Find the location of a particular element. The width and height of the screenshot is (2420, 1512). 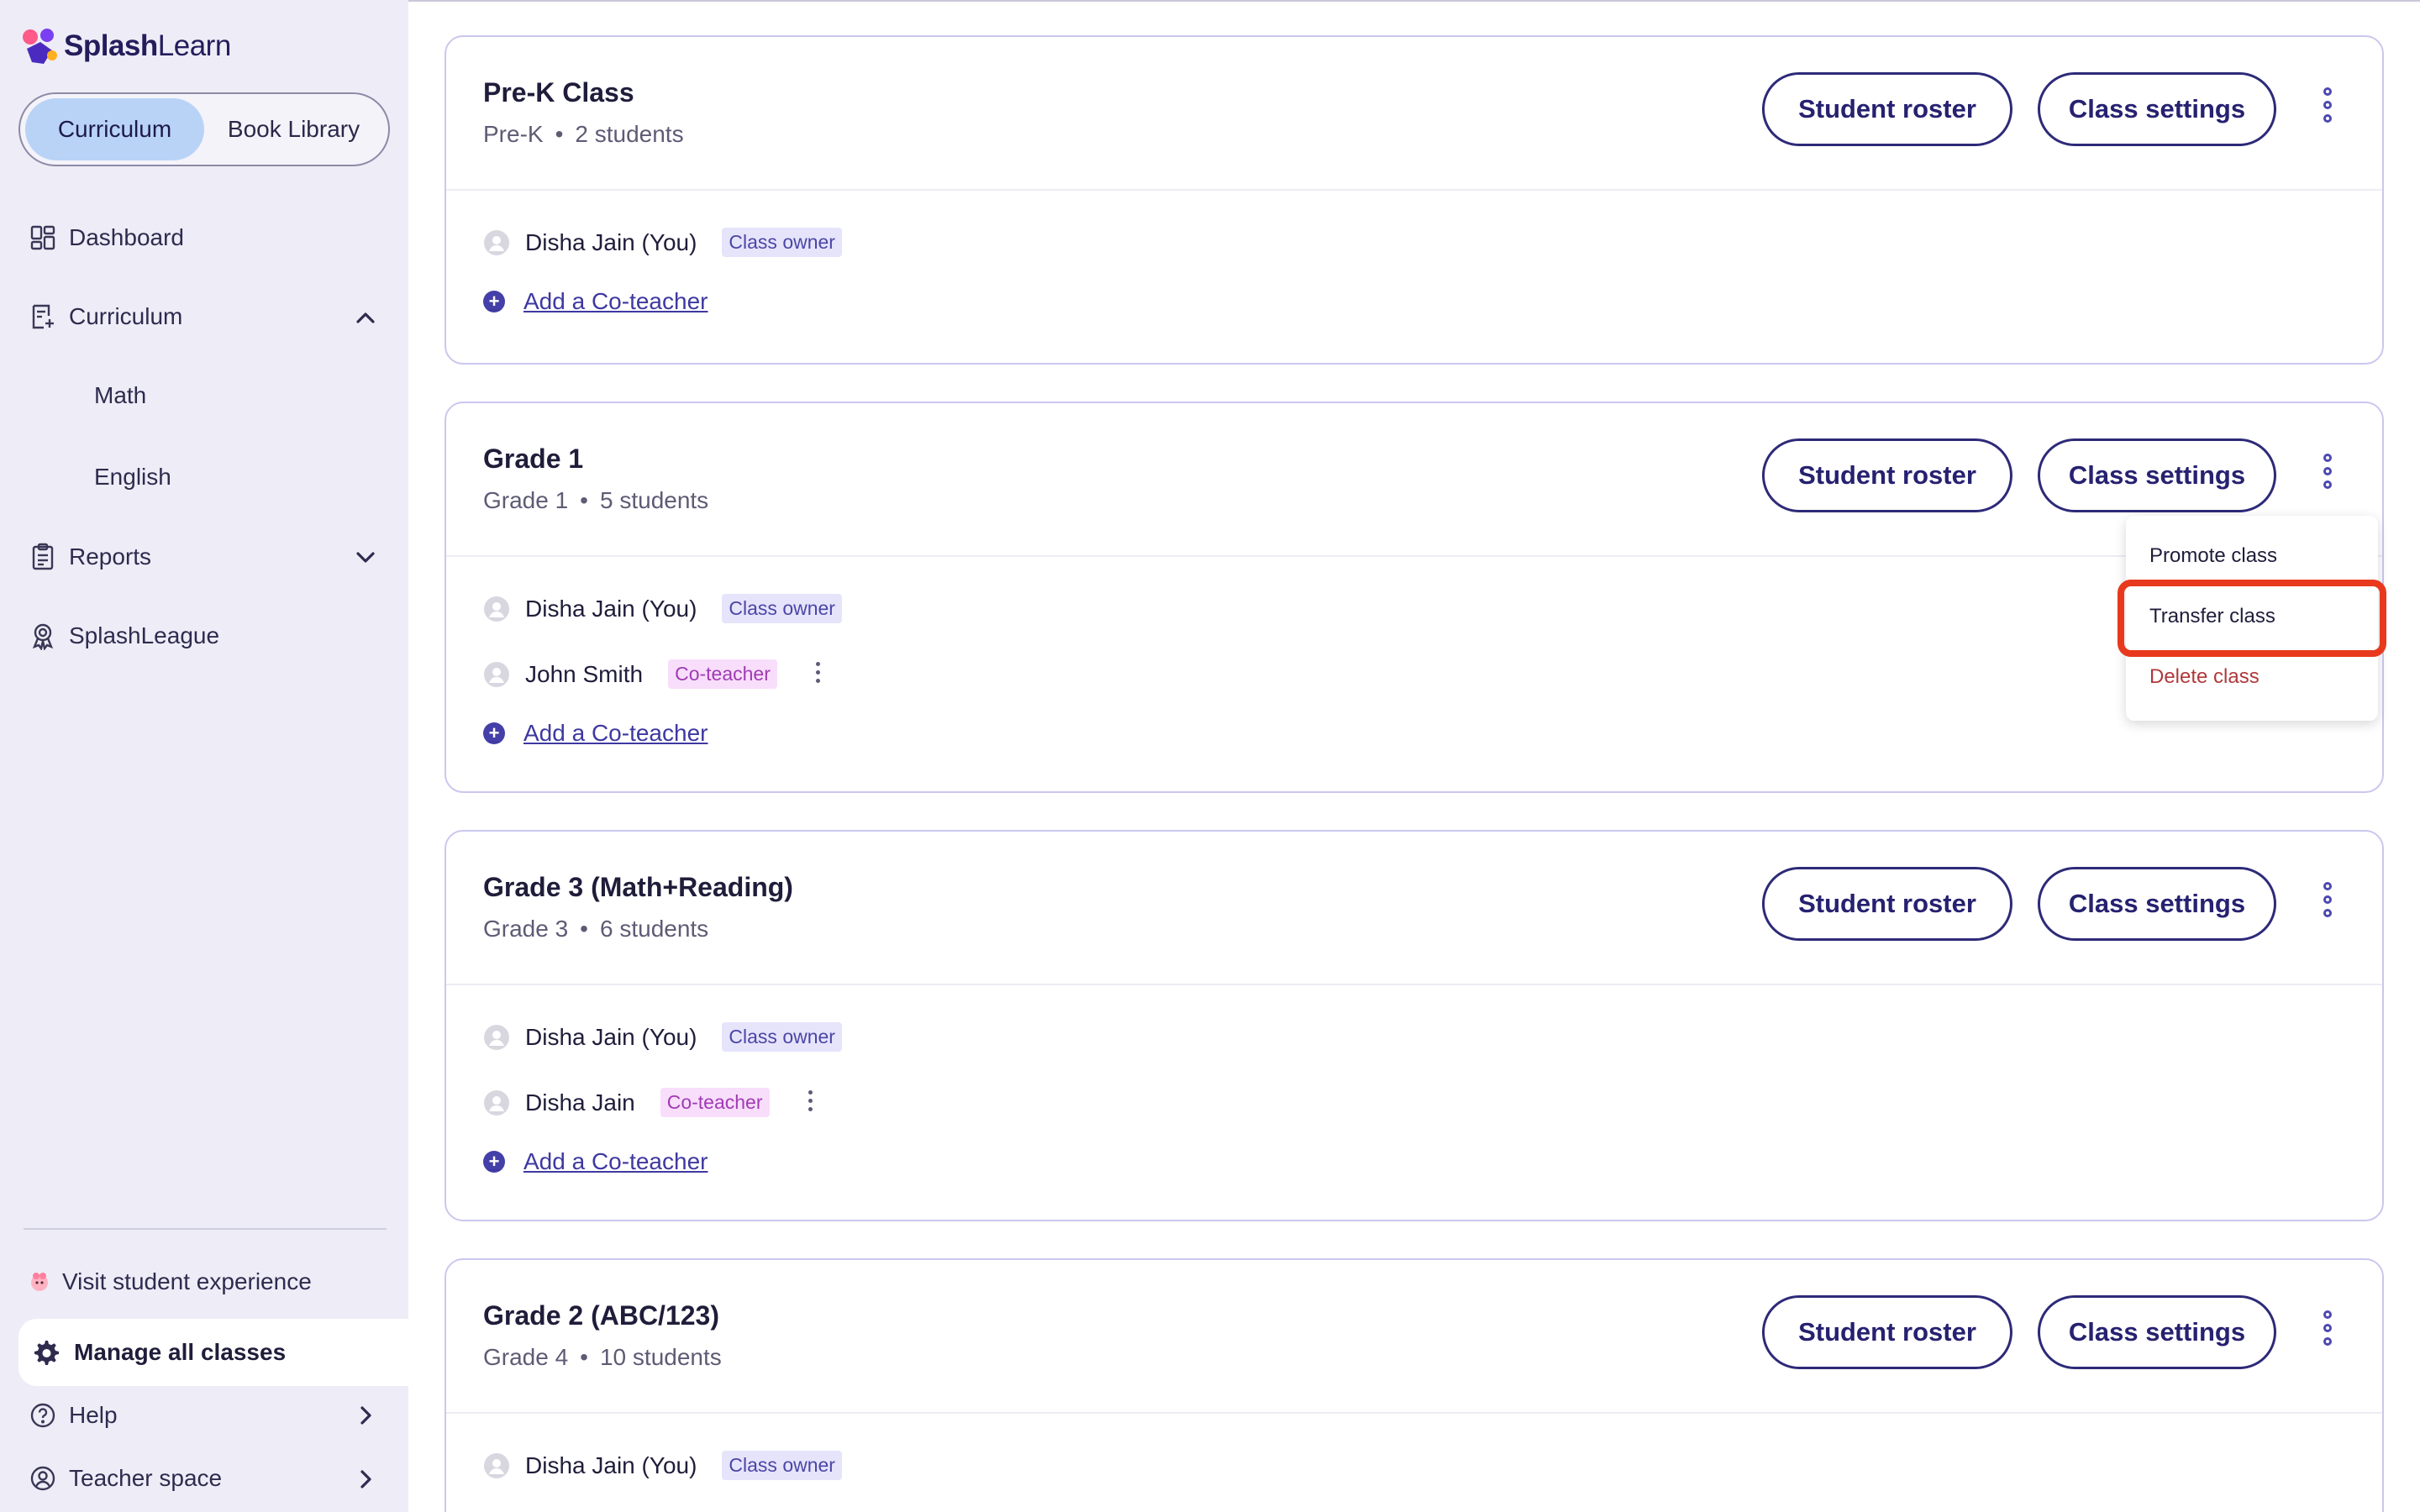

class-subtitle: Pre-K • 2 students is located at coordinates (583, 134).